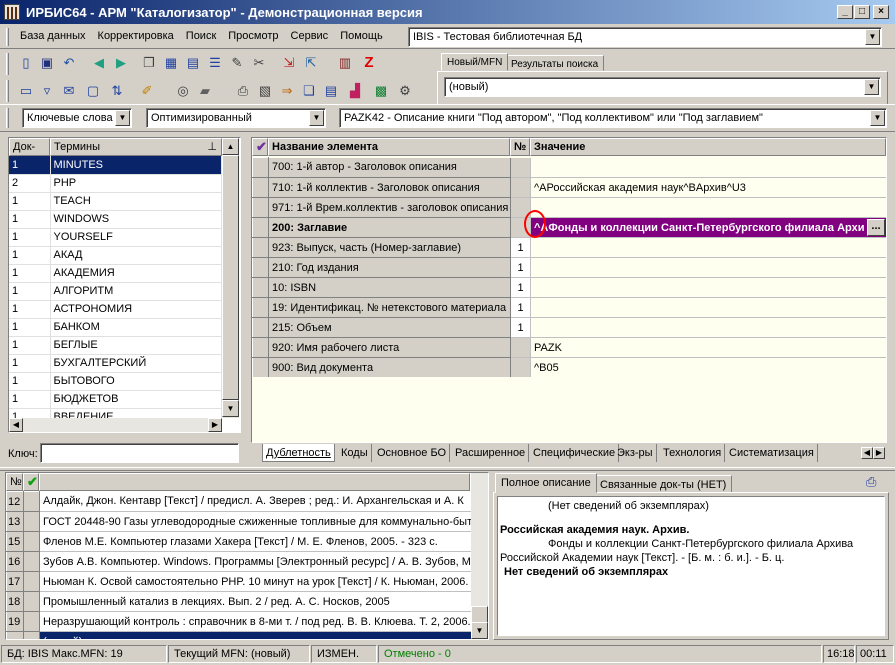 Image resolution: width=895 pixels, height=665 pixels. Describe the element at coordinates (555, 63) in the screenshot. I see `tab-search-results: Результаты поиска` at that location.